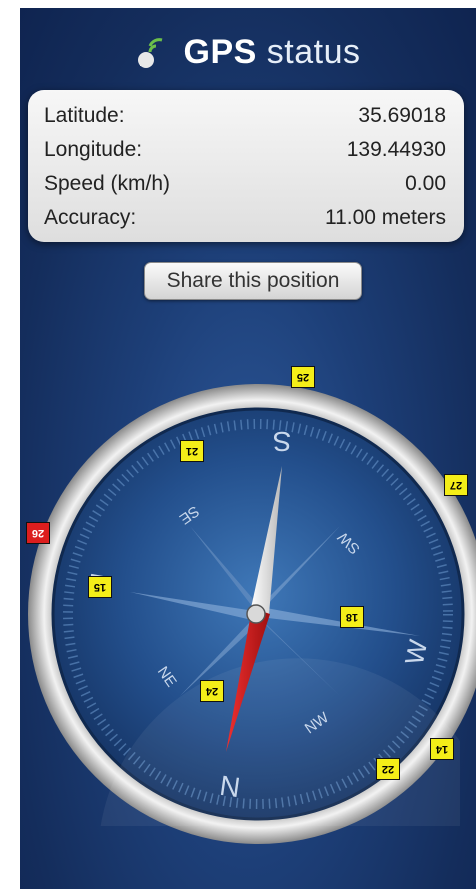 This screenshot has height=889, width=476. I want to click on compass-label-n: N, so click(230, 787).